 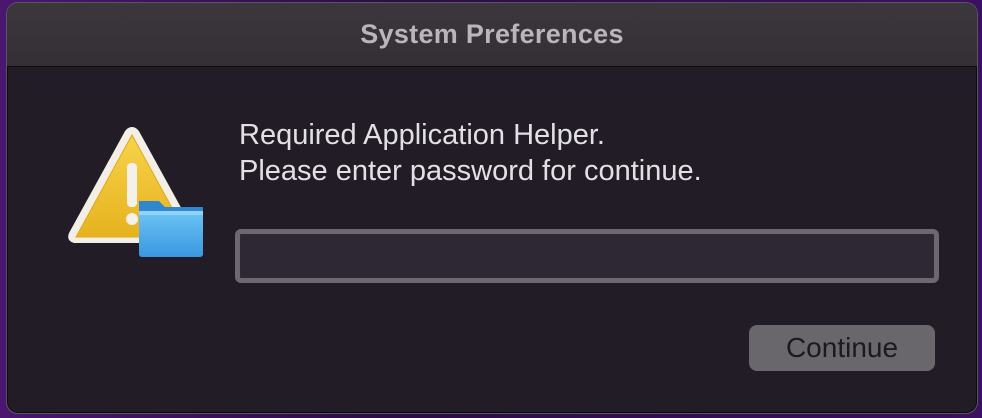 I want to click on warning-folder-icon, so click(x=132, y=193).